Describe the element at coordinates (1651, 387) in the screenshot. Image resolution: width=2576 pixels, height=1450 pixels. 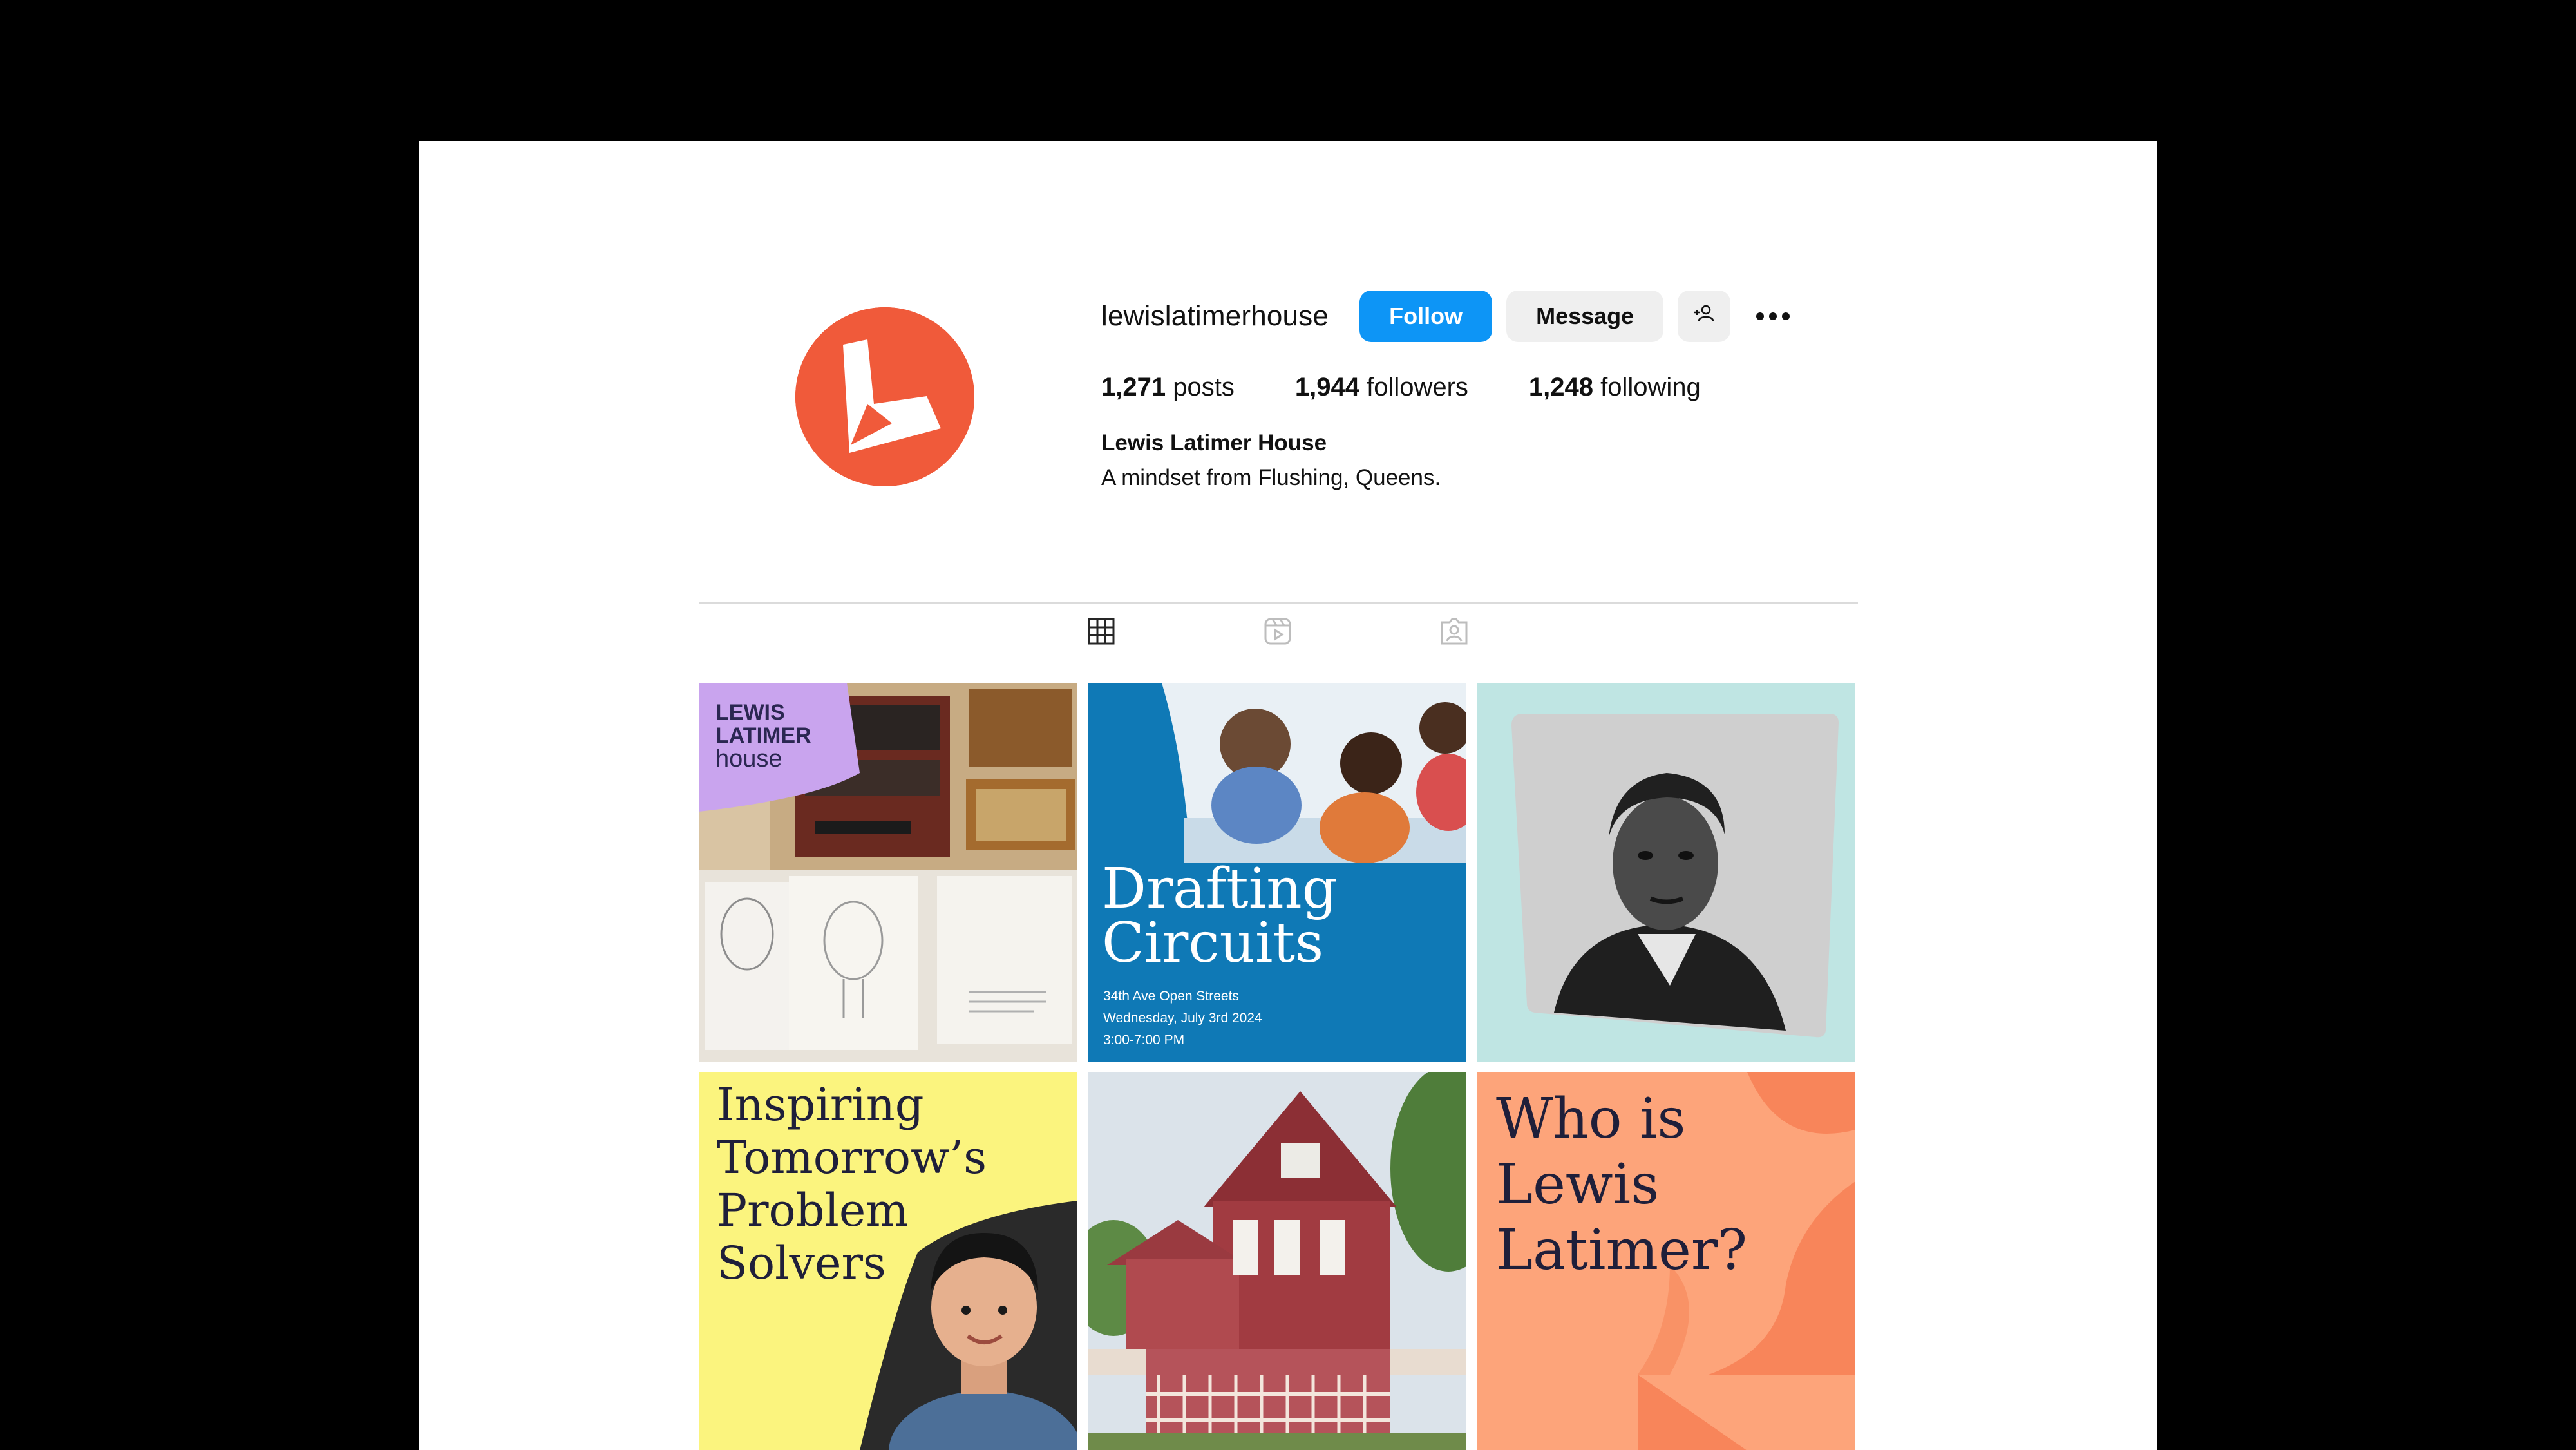
I see `following-label: following` at that location.